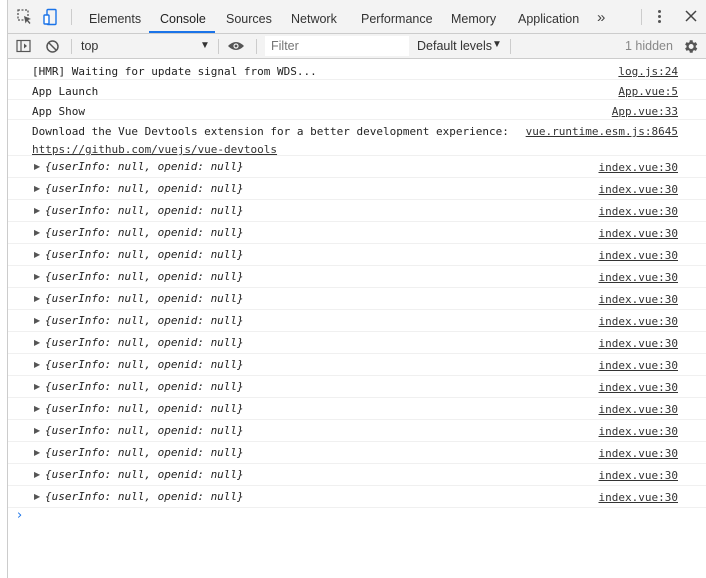 This screenshot has width=706, height=578. What do you see at coordinates (648, 91) in the screenshot?
I see `message-source-link: App.vue:5` at bounding box center [648, 91].